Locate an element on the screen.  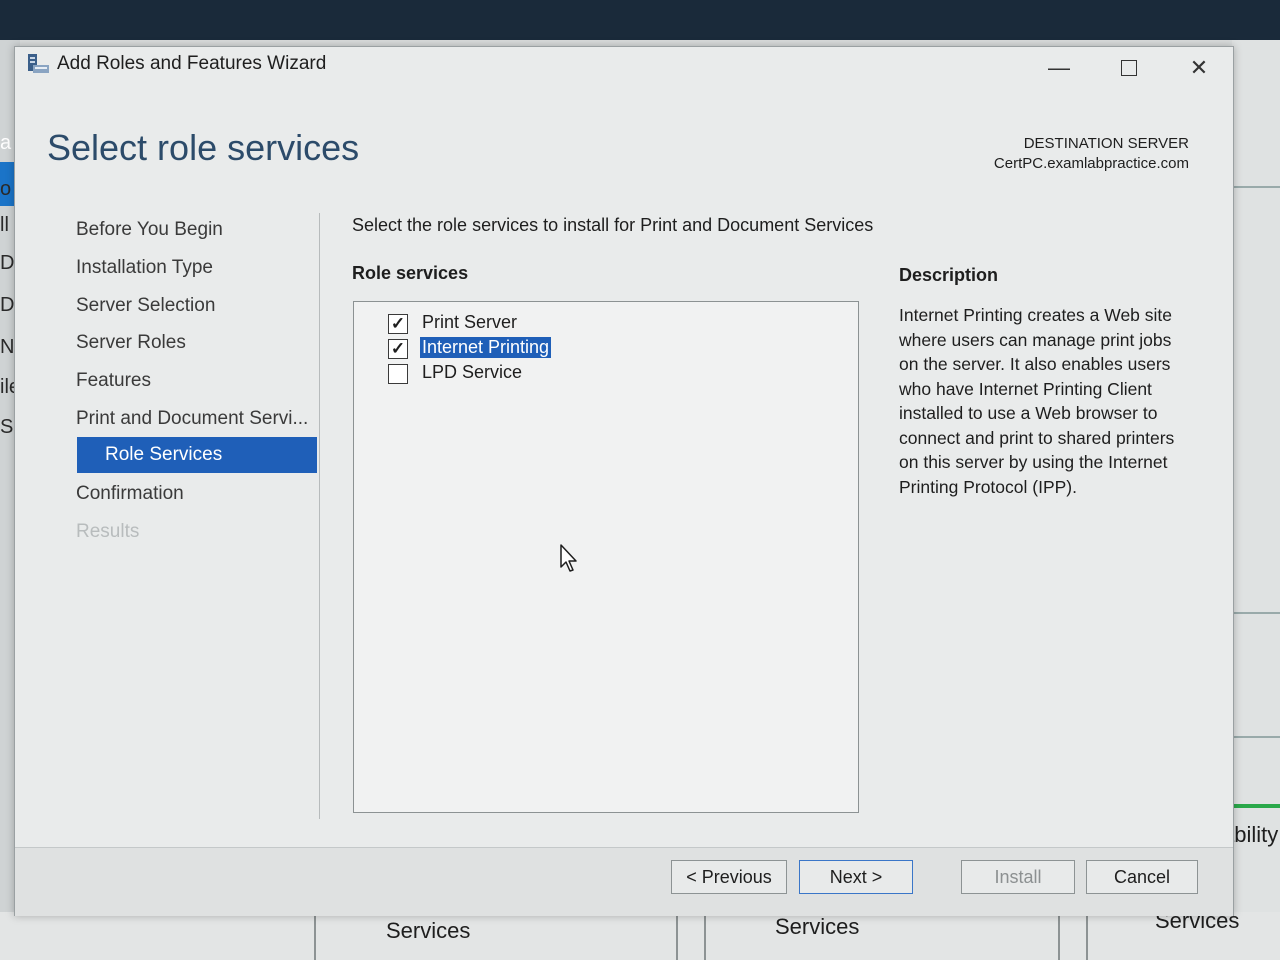
next-button: Next > is located at coordinates (856, 877).